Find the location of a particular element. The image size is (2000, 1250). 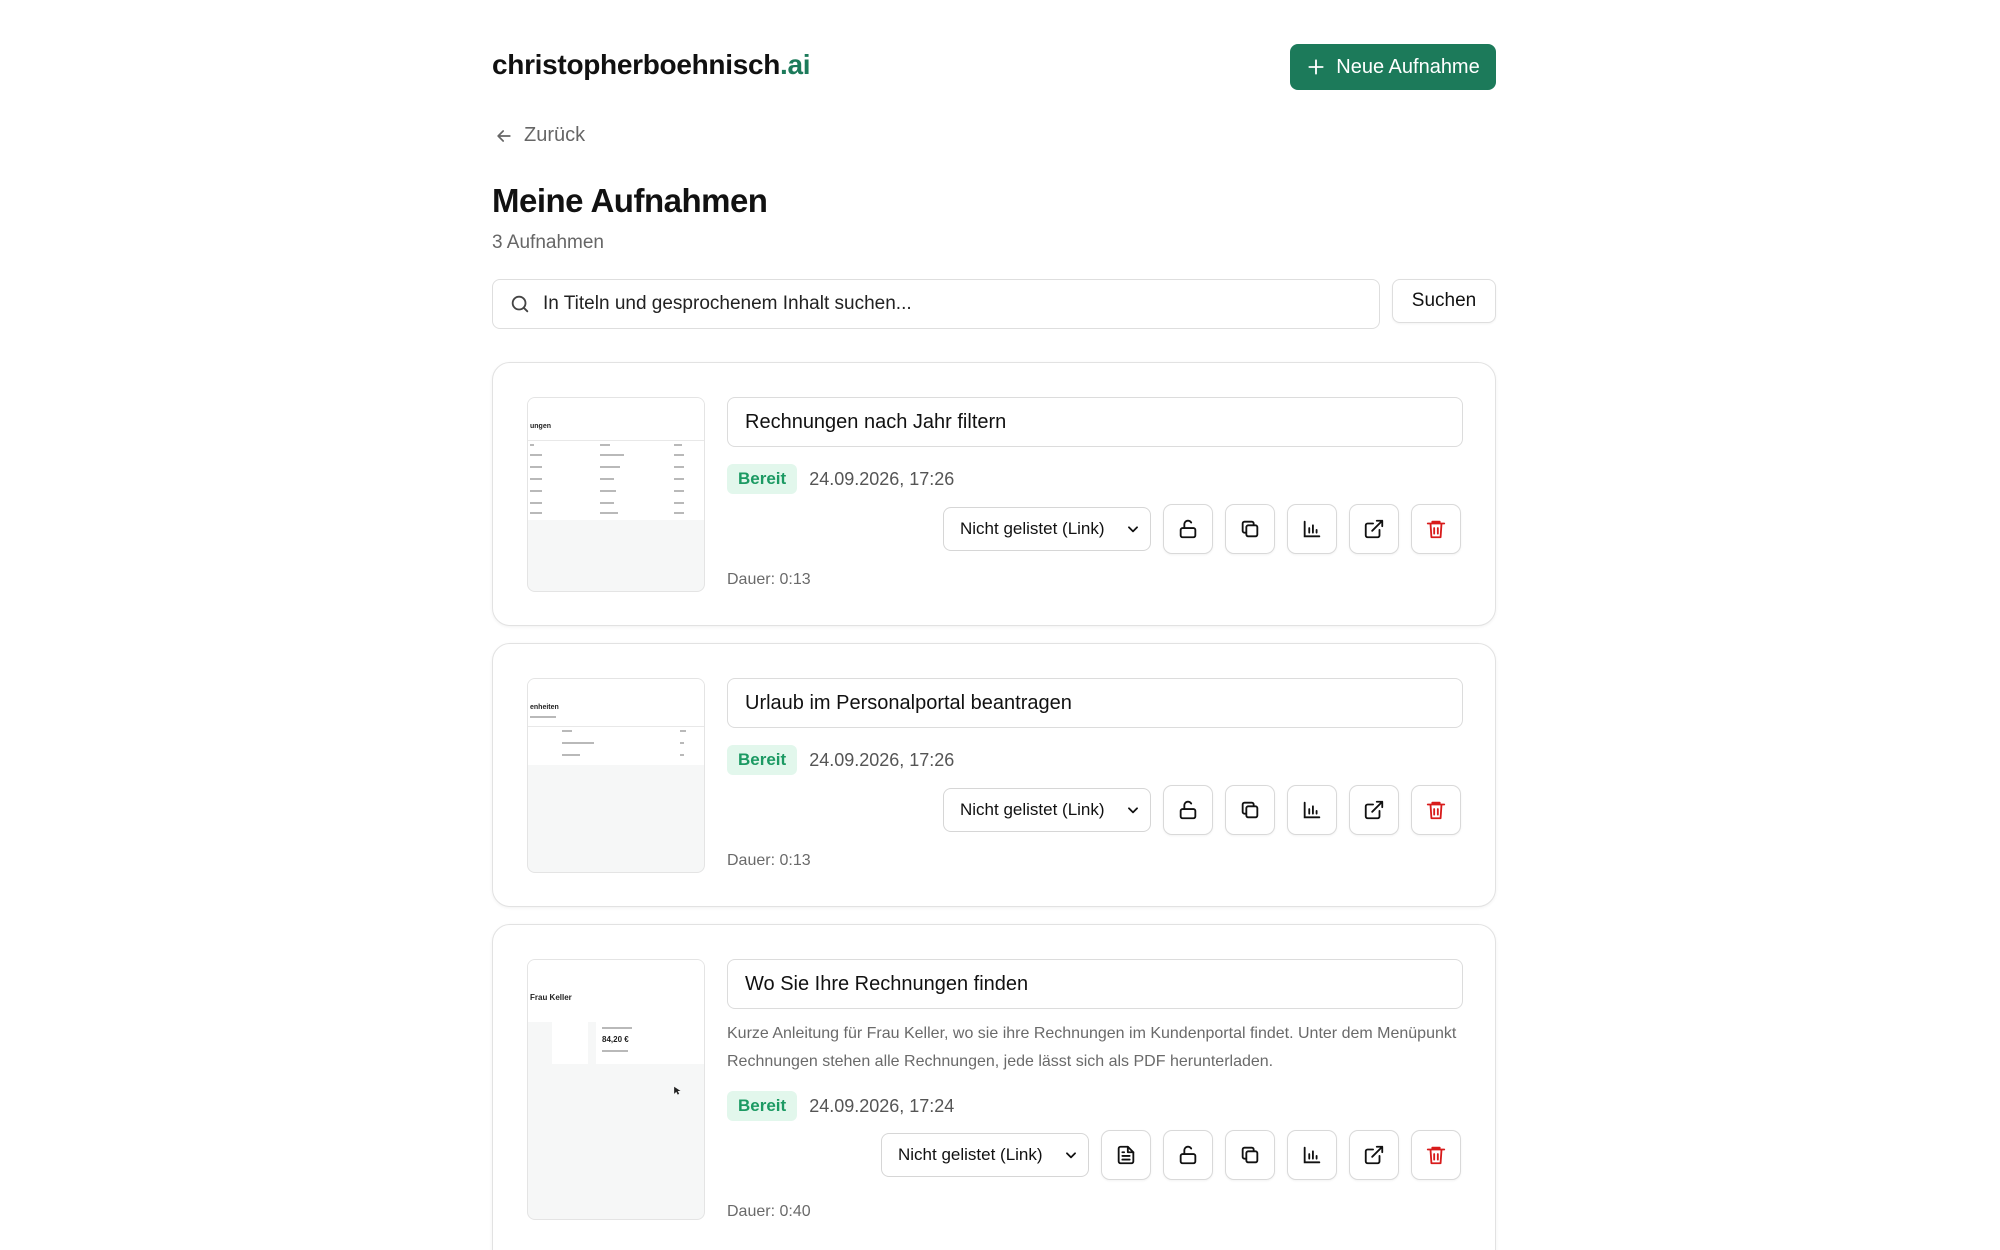

transcript-button is located at coordinates (1126, 1155).